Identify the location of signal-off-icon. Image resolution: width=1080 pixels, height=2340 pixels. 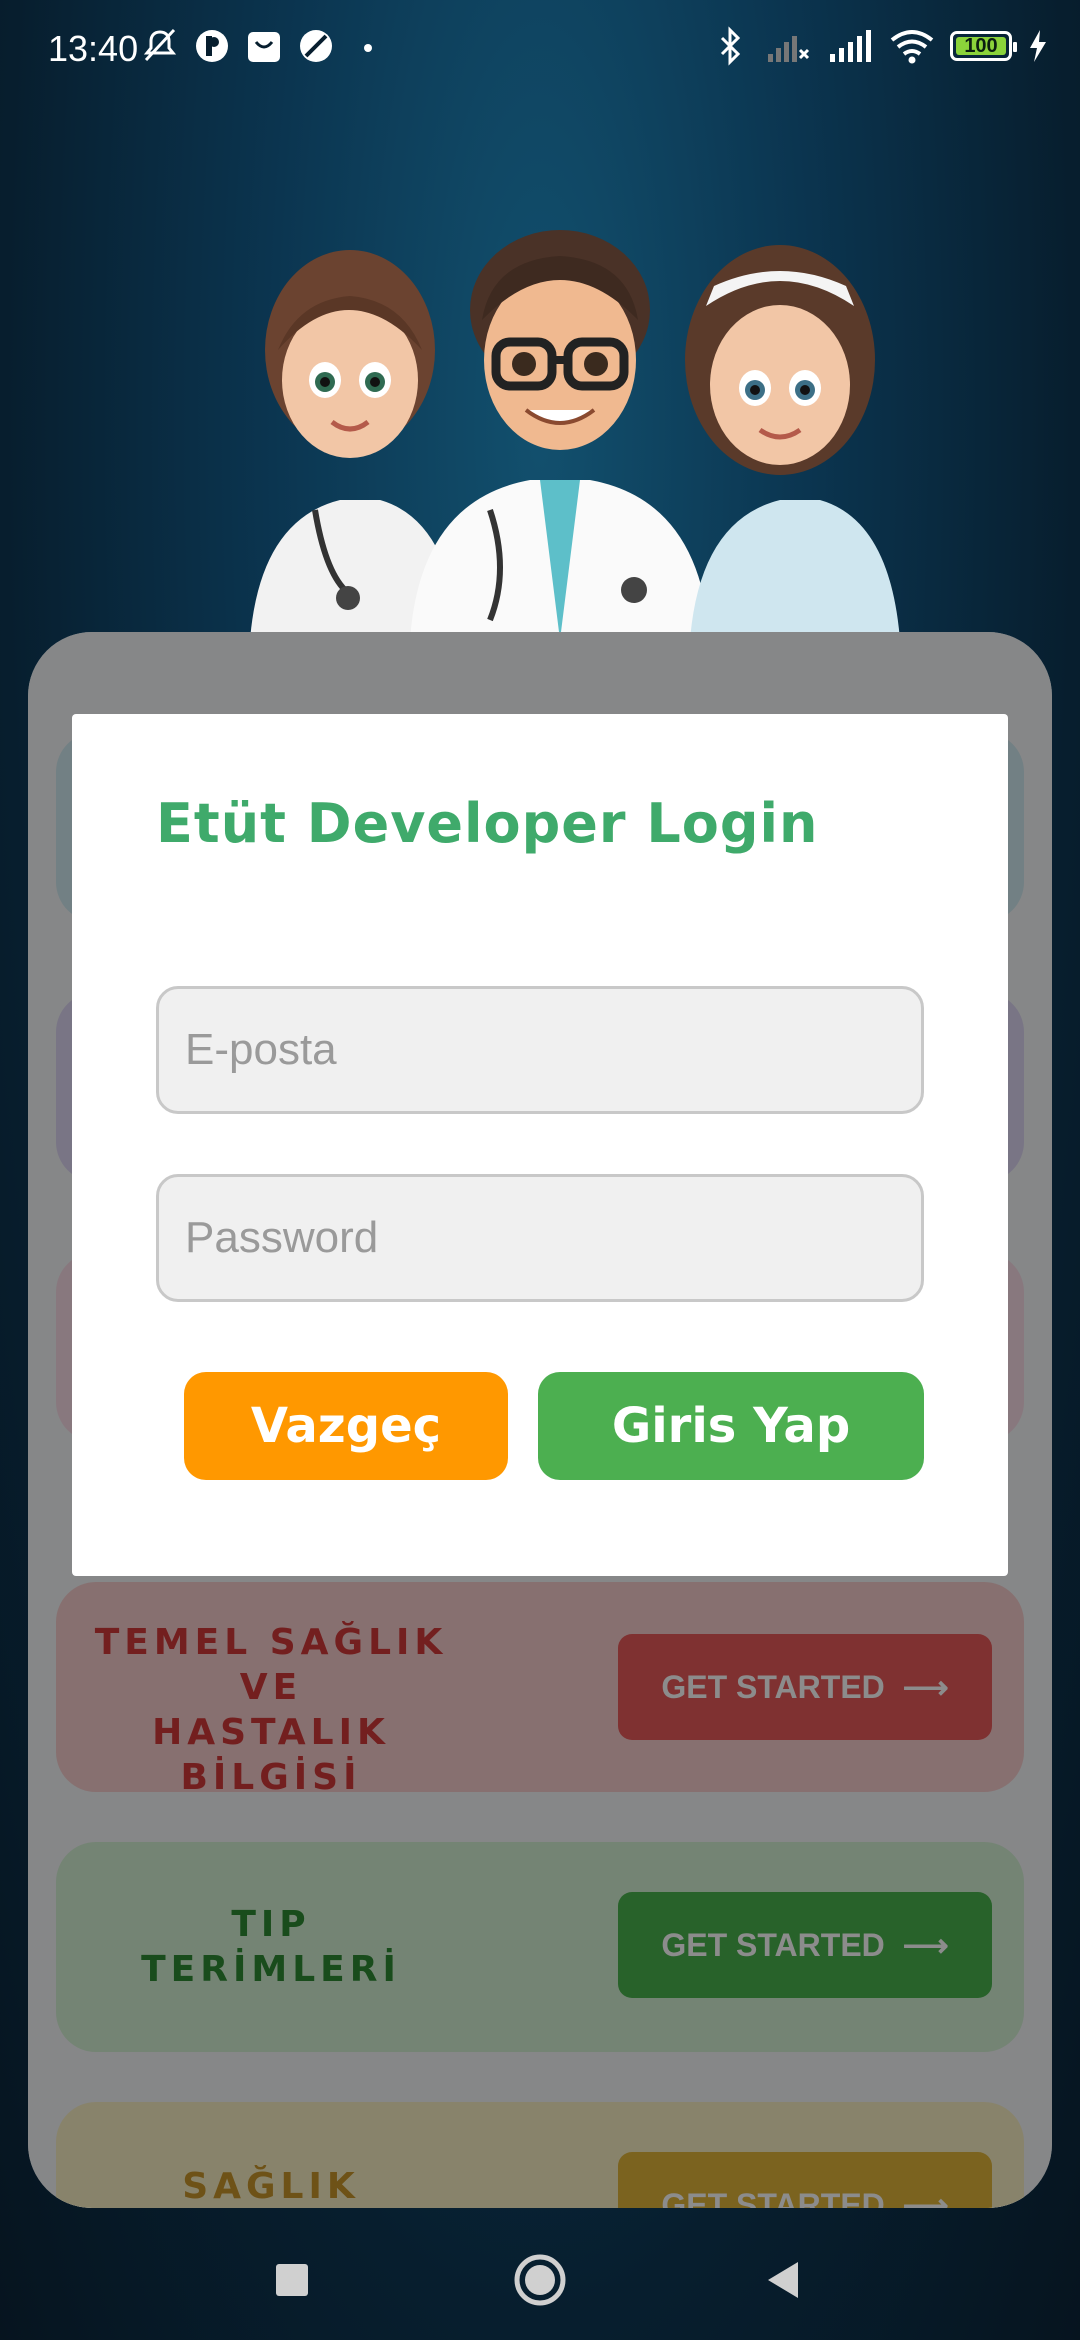
(789, 49).